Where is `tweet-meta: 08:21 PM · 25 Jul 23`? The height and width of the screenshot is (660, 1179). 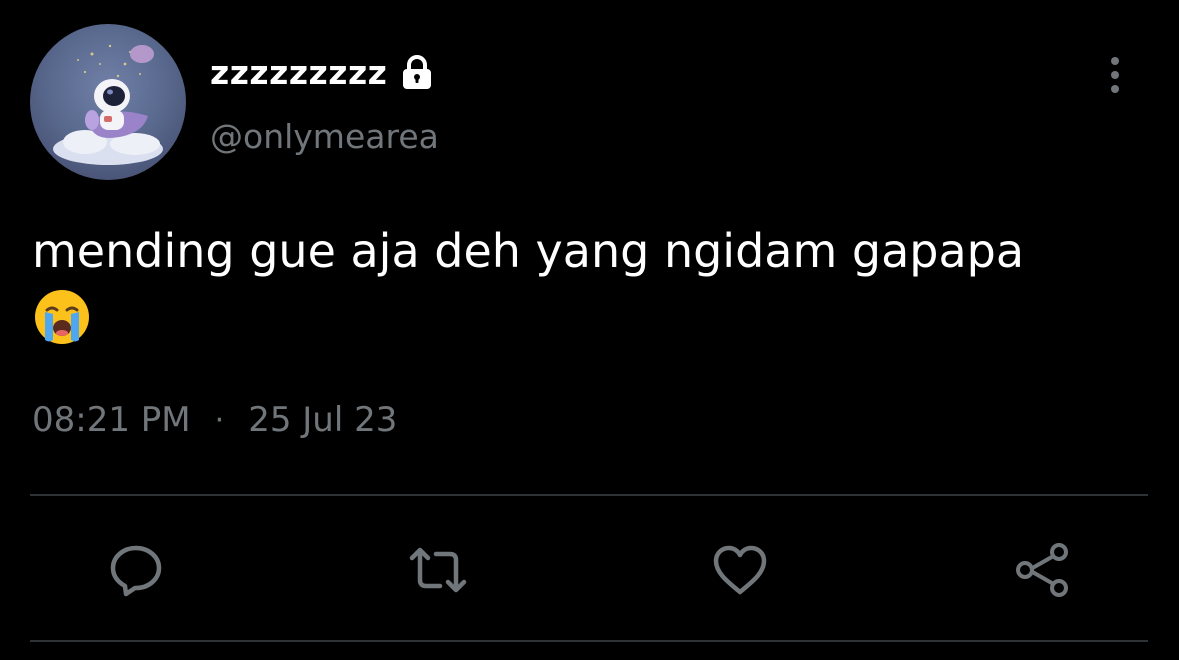
tweet-meta: 08:21 PM · 25 Jul 23 is located at coordinates (214, 420).